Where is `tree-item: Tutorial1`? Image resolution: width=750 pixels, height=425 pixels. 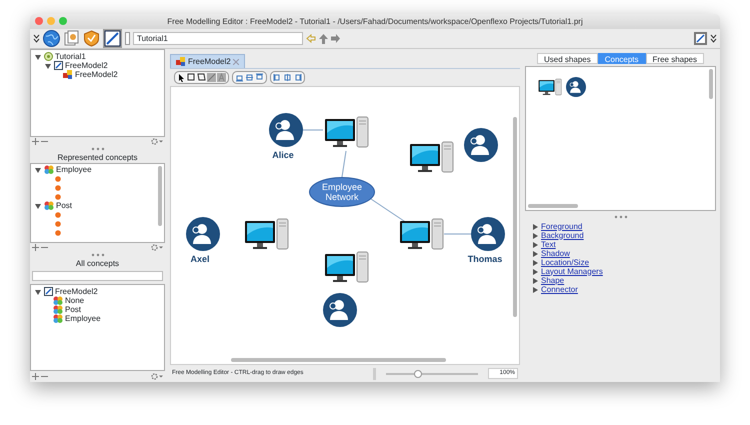
tree-item: Tutorial1 is located at coordinates (70, 56).